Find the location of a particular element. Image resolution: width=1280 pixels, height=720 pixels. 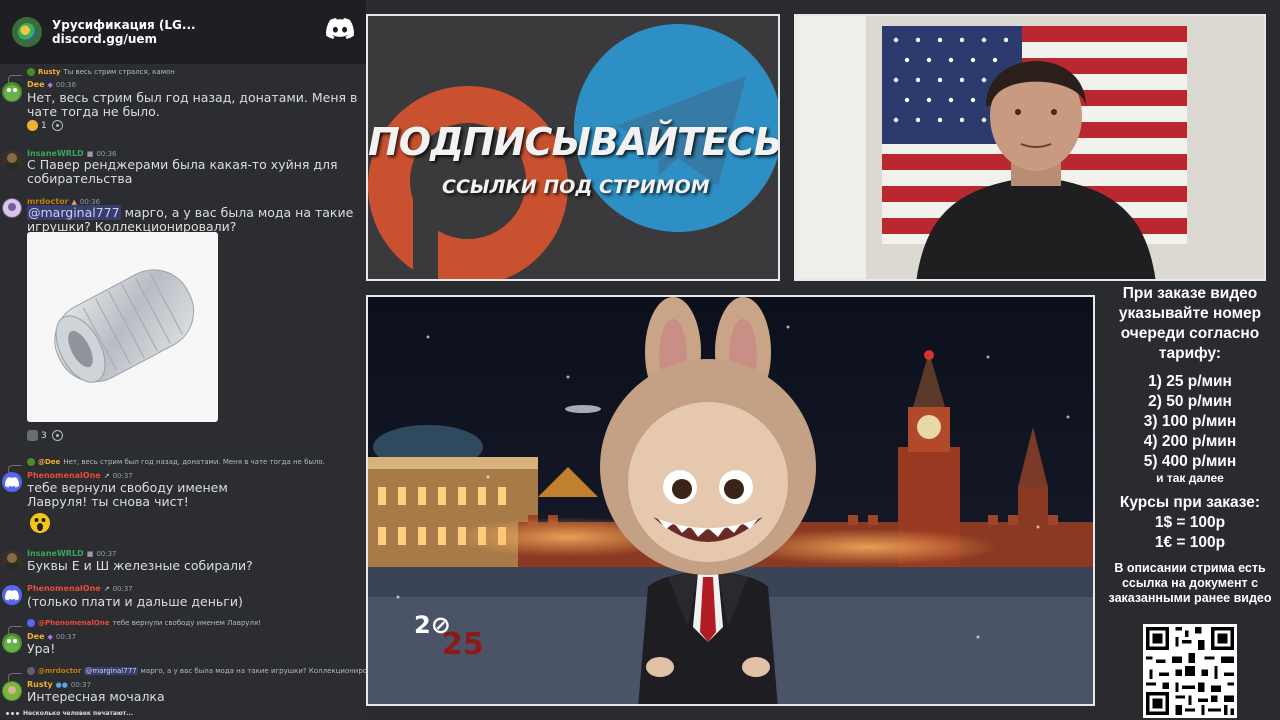

user-mention: @marginal777 is located at coordinates (74, 212).